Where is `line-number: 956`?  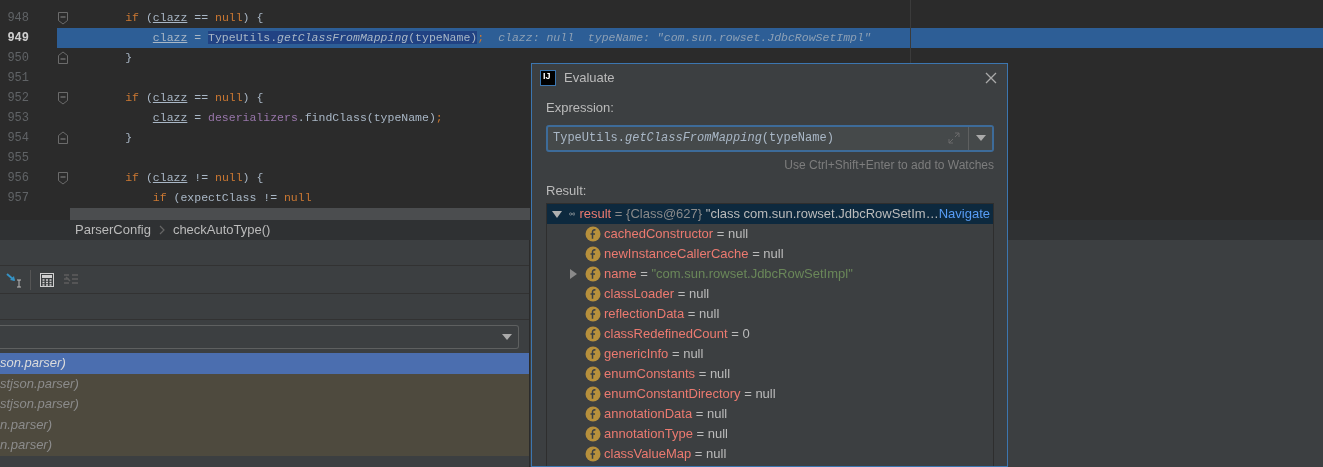
line-number: 956 is located at coordinates (17, 178).